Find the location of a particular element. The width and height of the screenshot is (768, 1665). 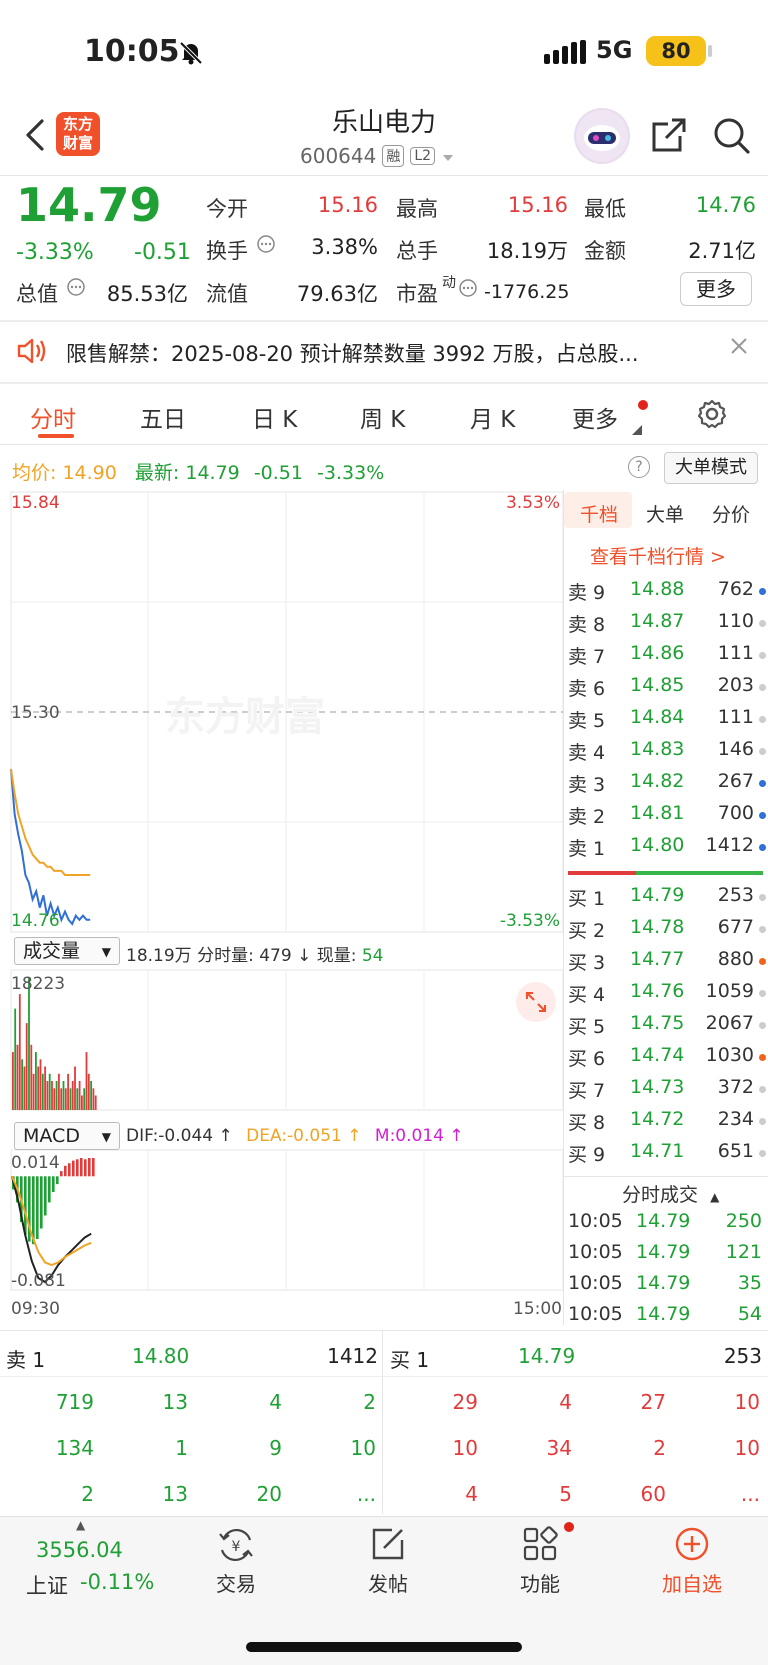

ticks-title: 分时成交 ▲ is located at coordinates (670, 1193).